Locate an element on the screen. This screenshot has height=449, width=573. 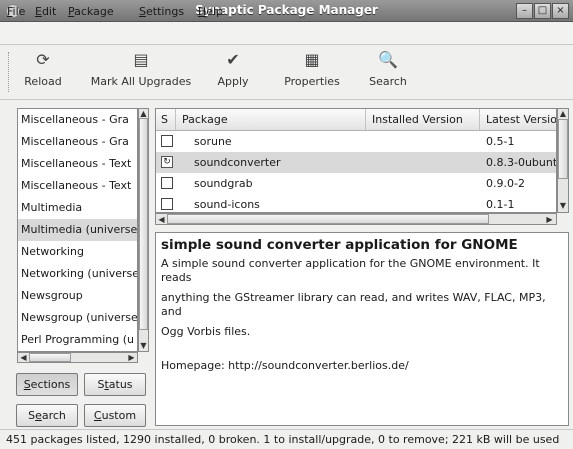
latest-version: 0.5-1 is located at coordinates (500, 141).